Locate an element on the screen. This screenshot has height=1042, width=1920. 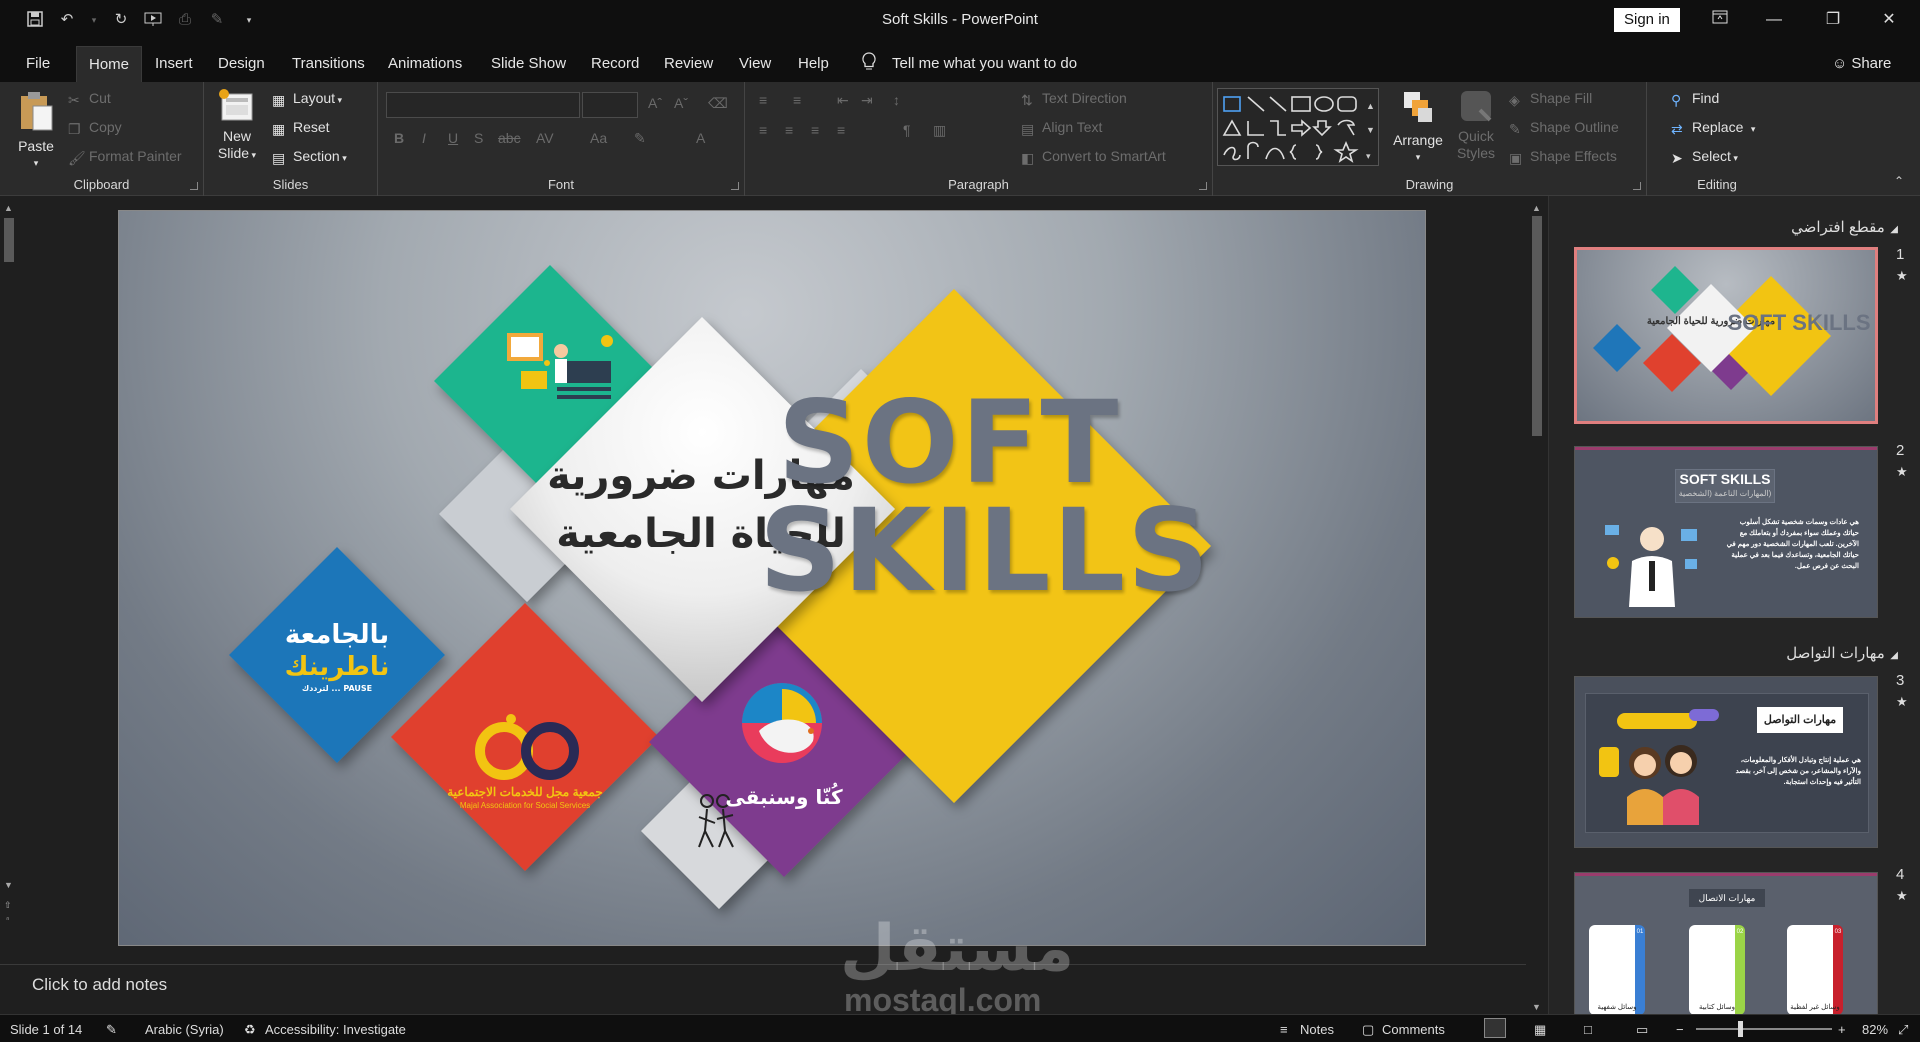
spelling-check-icon: ✎ is located at coordinates (111, 1030).